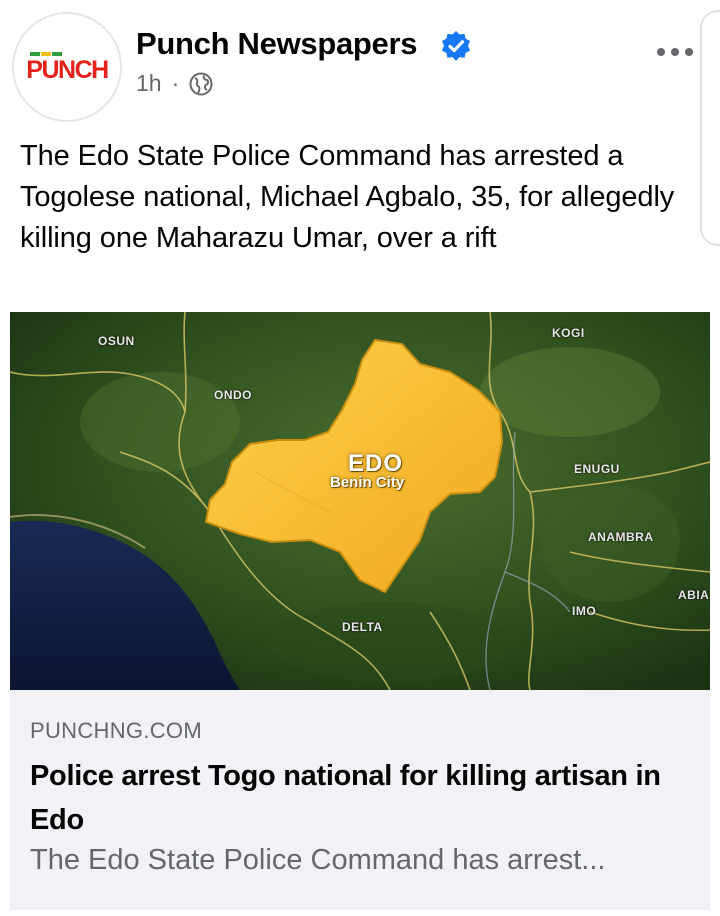 This screenshot has height=916, width=720. What do you see at coordinates (362, 627) in the screenshot?
I see `map-label-delta: DELTA` at bounding box center [362, 627].